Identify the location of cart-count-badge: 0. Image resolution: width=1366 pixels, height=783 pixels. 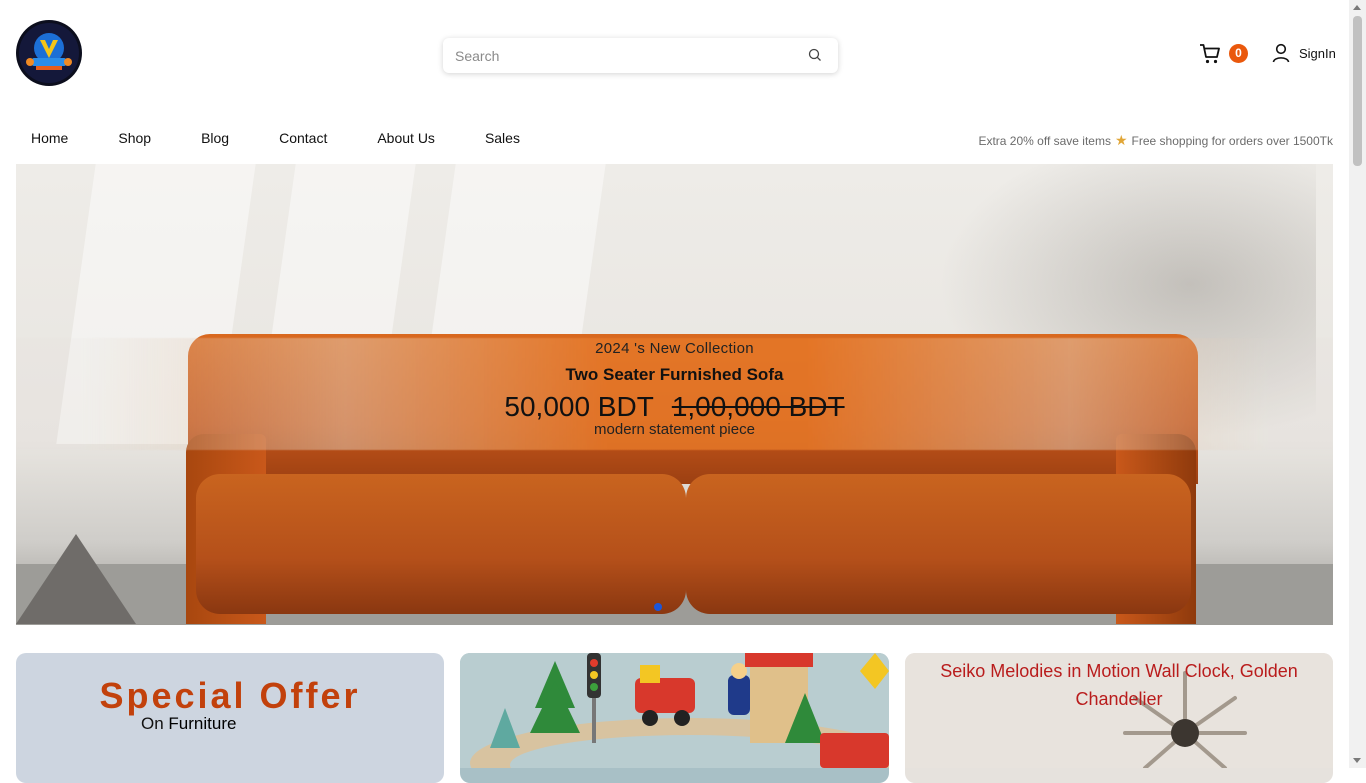
(1238, 53).